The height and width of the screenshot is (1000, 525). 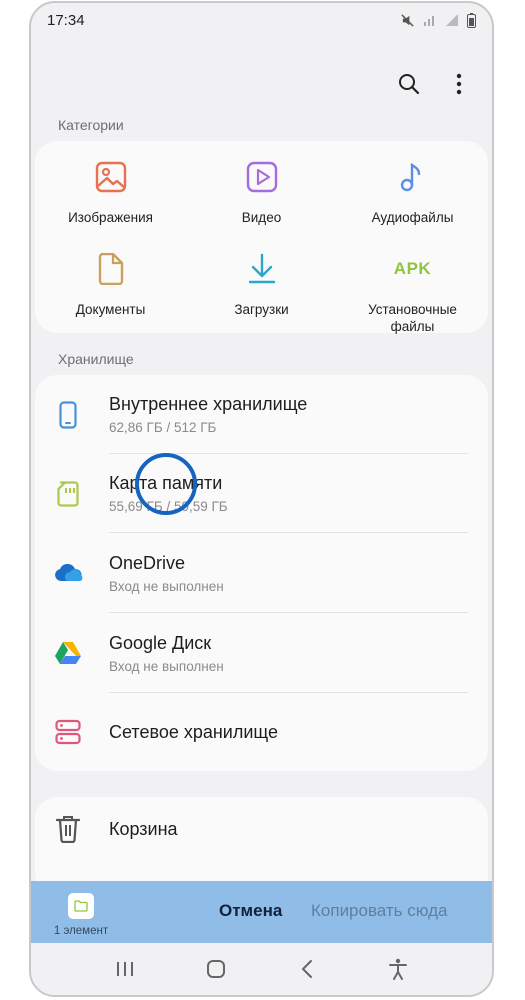 I want to click on category-label: Изображения, so click(x=110, y=217).